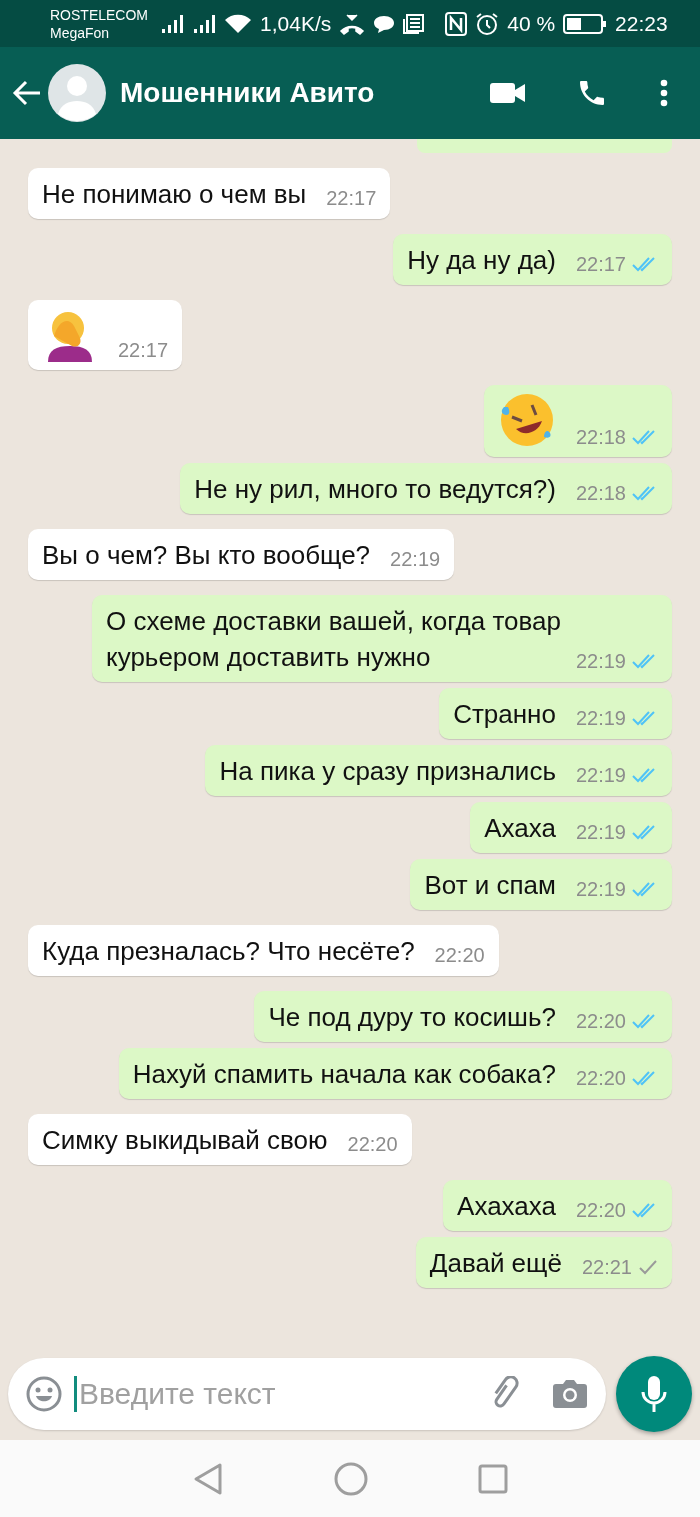 This screenshot has height=1517, width=700. What do you see at coordinates (487, 23) in the screenshot?
I see `alarm-icon` at bounding box center [487, 23].